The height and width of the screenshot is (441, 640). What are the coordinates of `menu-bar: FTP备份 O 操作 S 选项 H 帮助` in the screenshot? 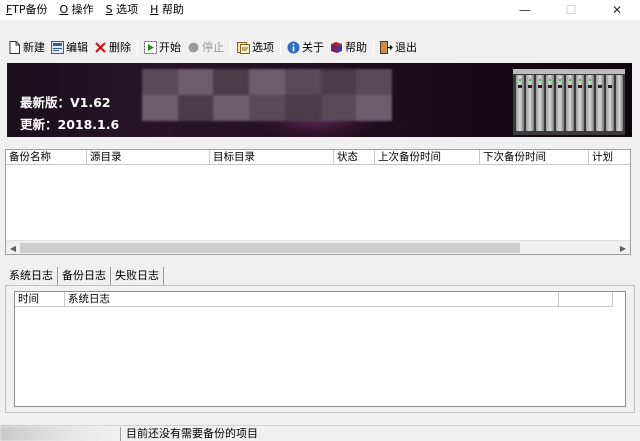 It's located at (95, 10).